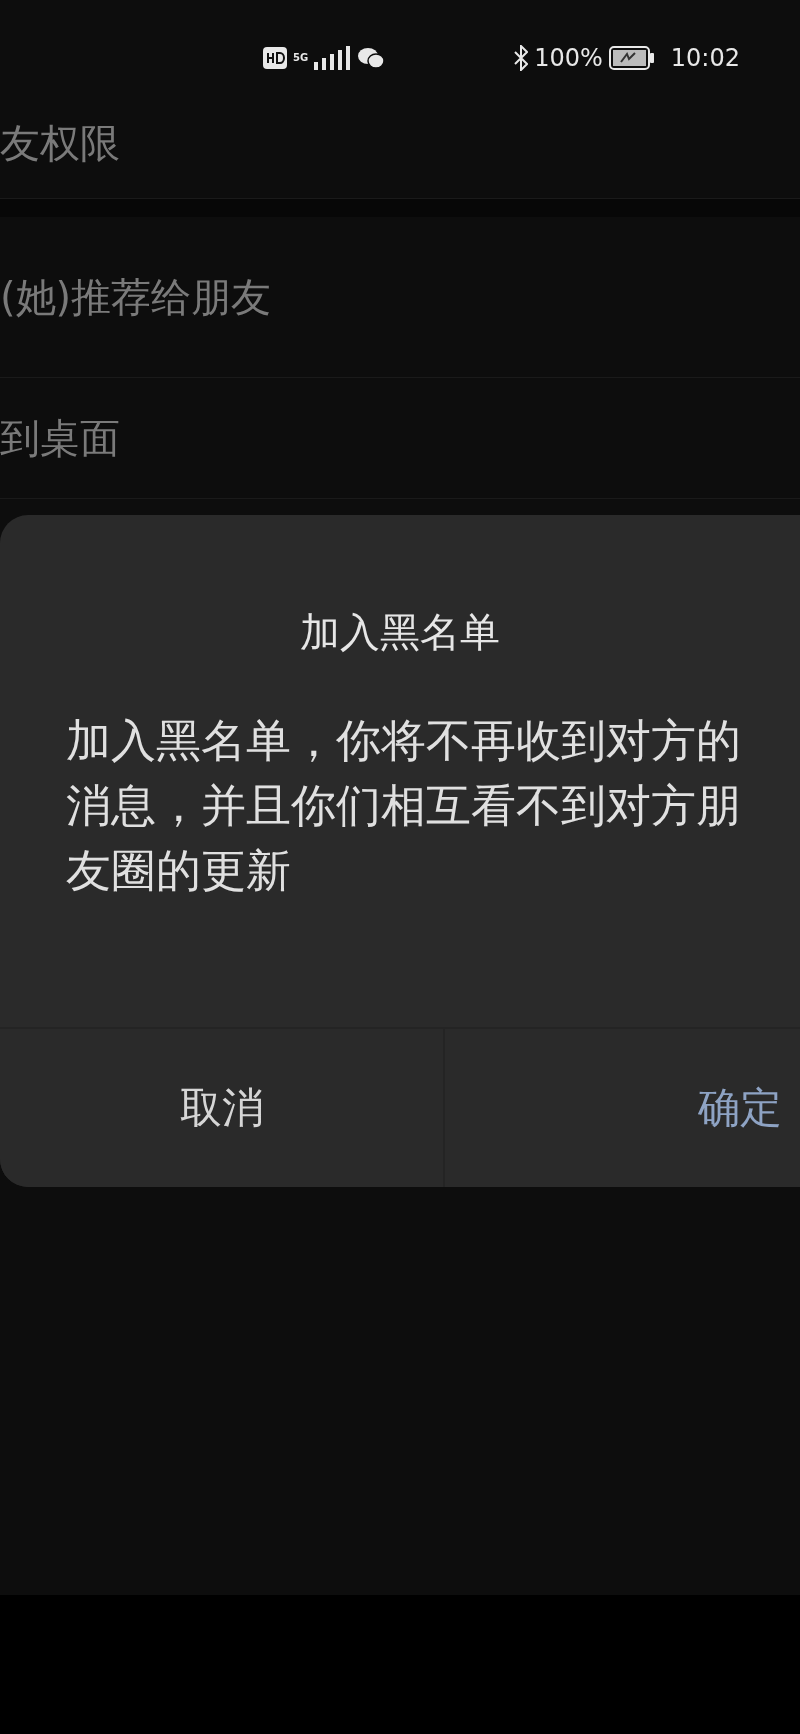 Image resolution: width=800 pixels, height=1734 pixels. What do you see at coordinates (705, 58) in the screenshot?
I see `clock-time: 10:02` at bounding box center [705, 58].